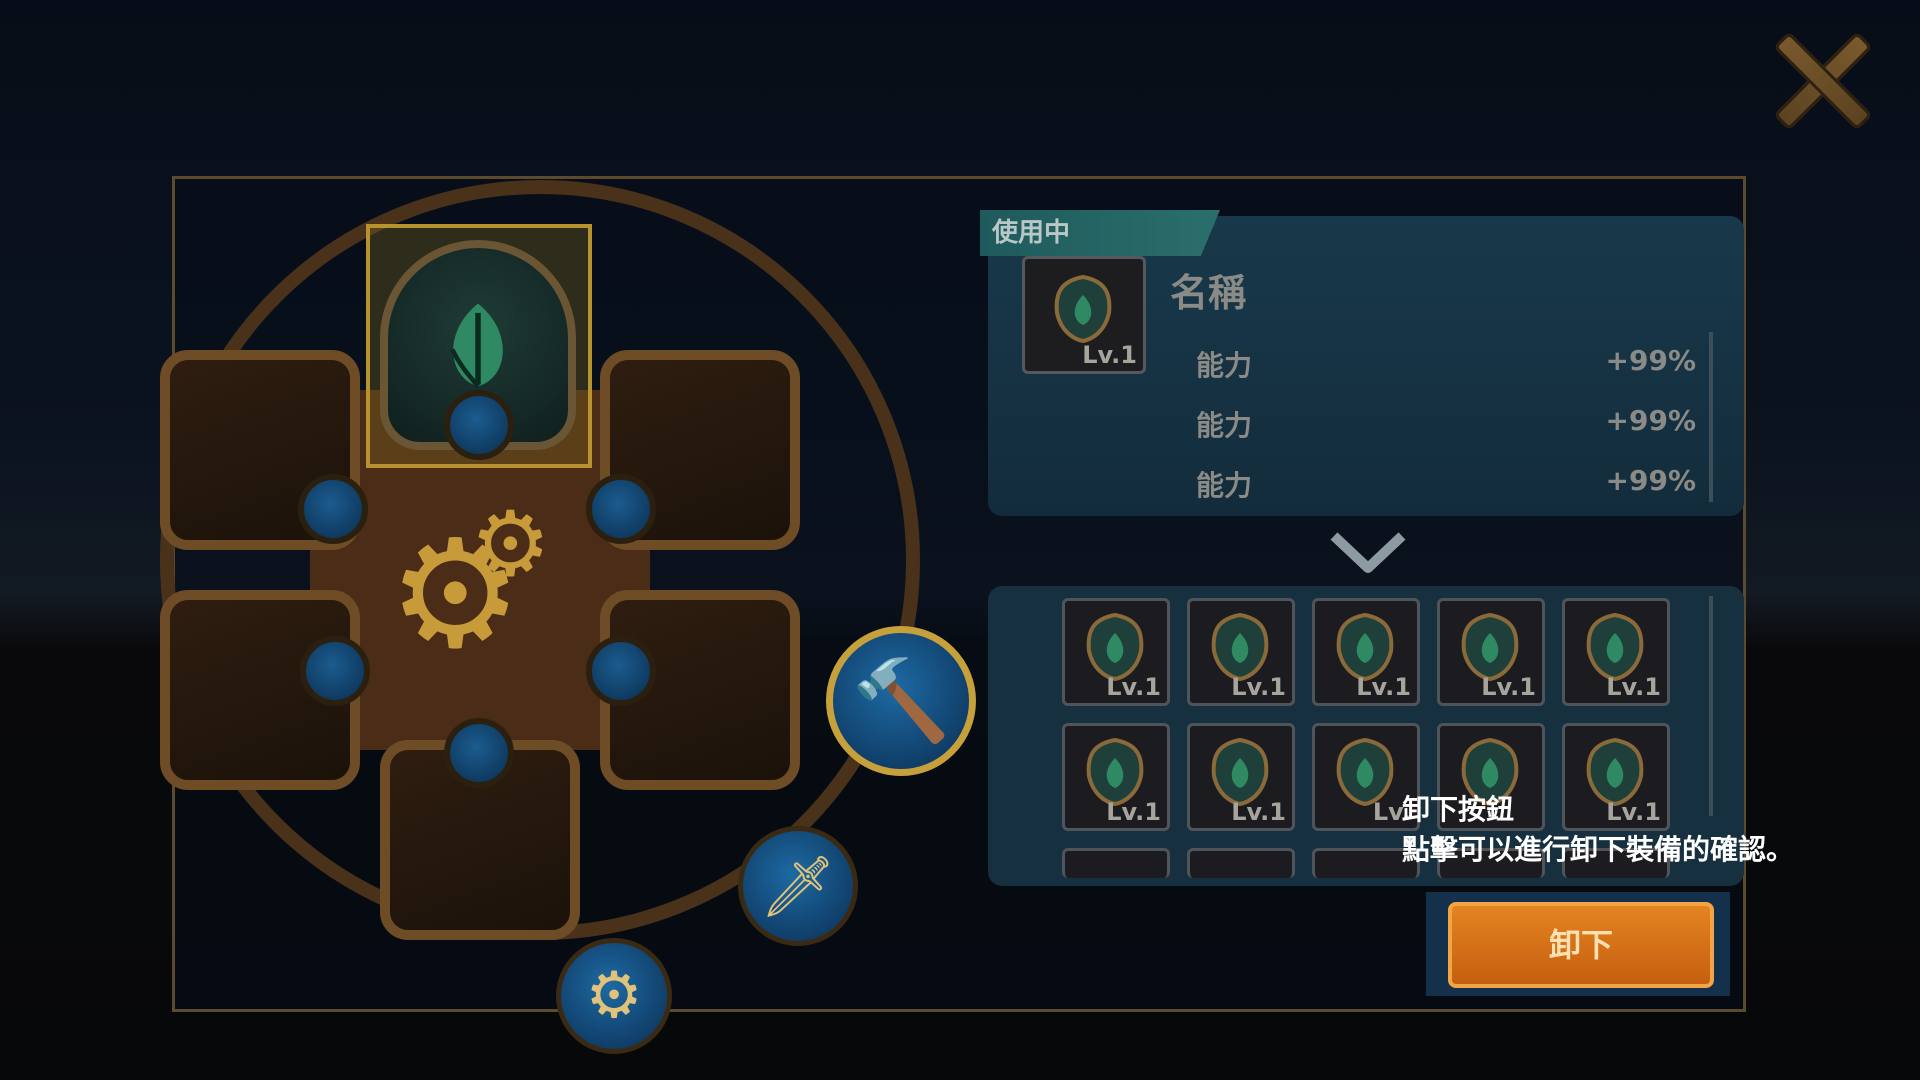  I want to click on item-name: 名稱, so click(1208, 293).